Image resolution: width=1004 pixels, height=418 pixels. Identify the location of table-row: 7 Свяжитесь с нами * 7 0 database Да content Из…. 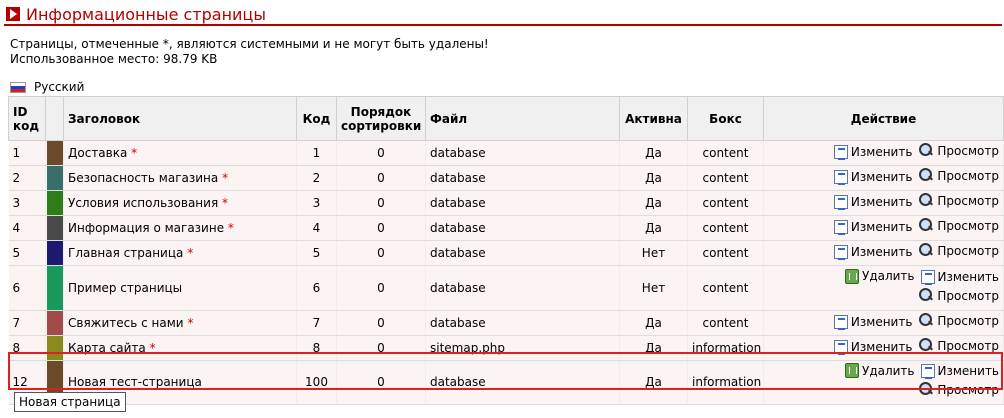
(506, 323).